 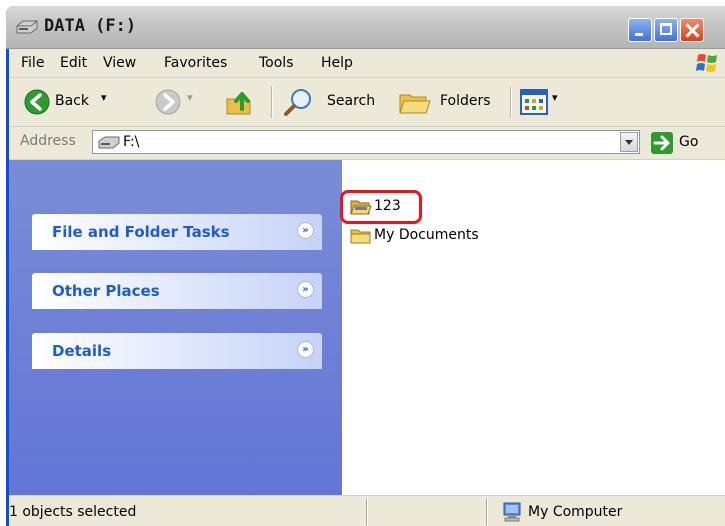 I want to click on menu-bar: File Edit View Favorites Tools Help, so click(x=367, y=63).